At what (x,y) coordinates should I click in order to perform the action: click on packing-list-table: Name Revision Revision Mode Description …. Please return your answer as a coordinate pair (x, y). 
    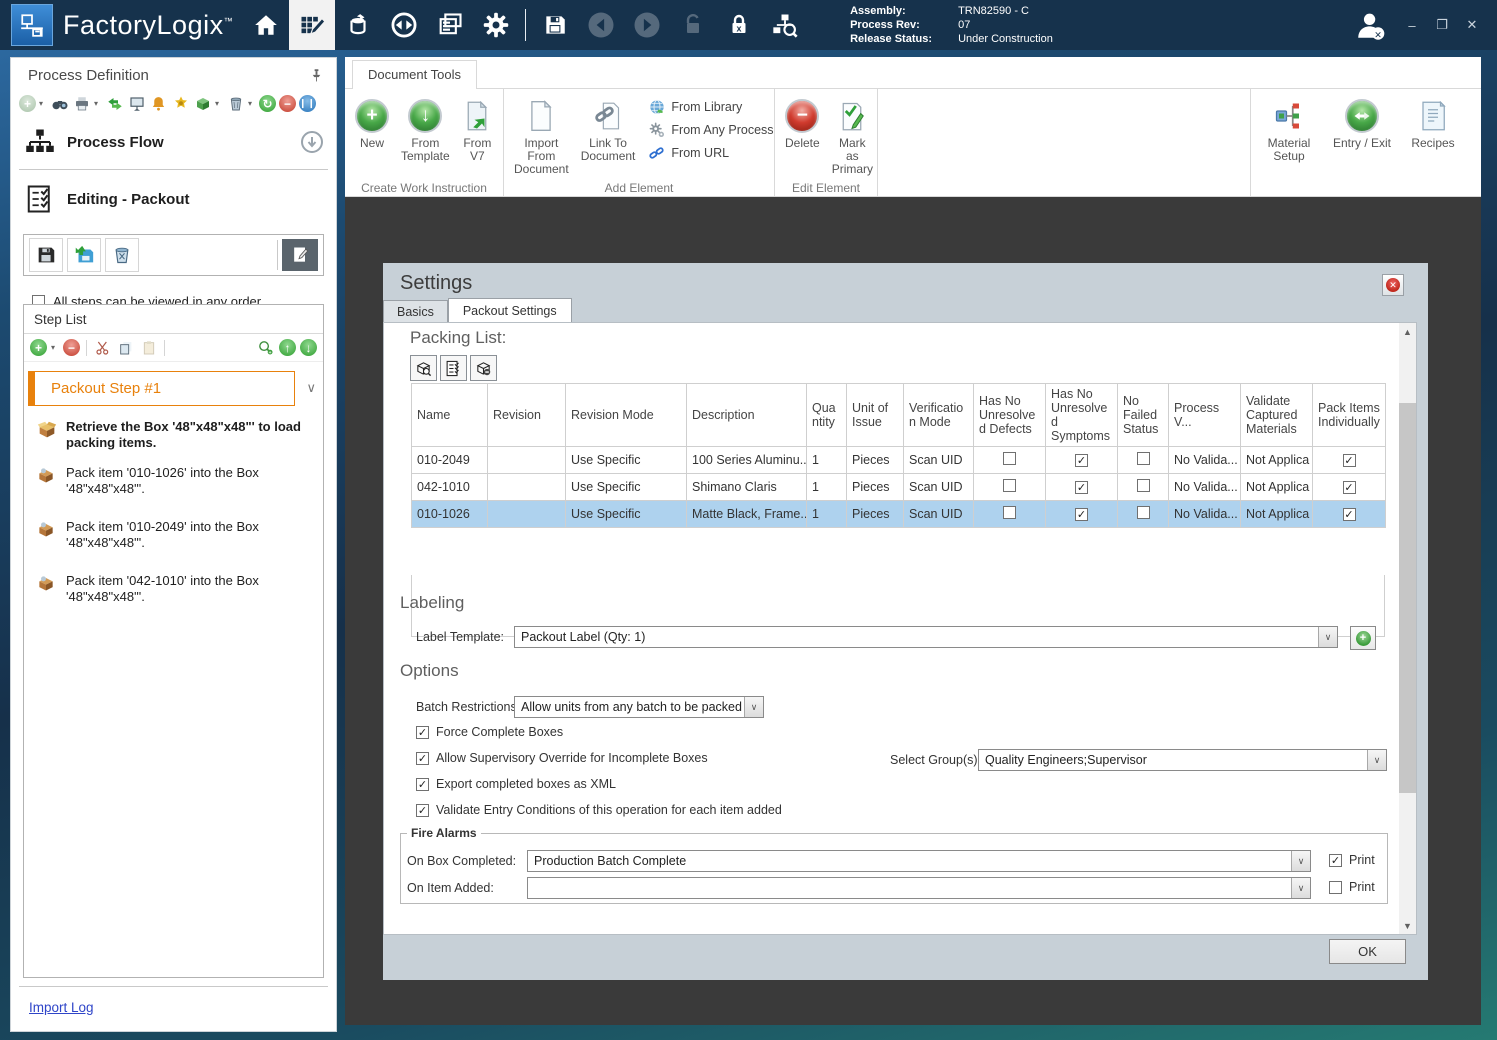
    Looking at the image, I should click on (898, 455).